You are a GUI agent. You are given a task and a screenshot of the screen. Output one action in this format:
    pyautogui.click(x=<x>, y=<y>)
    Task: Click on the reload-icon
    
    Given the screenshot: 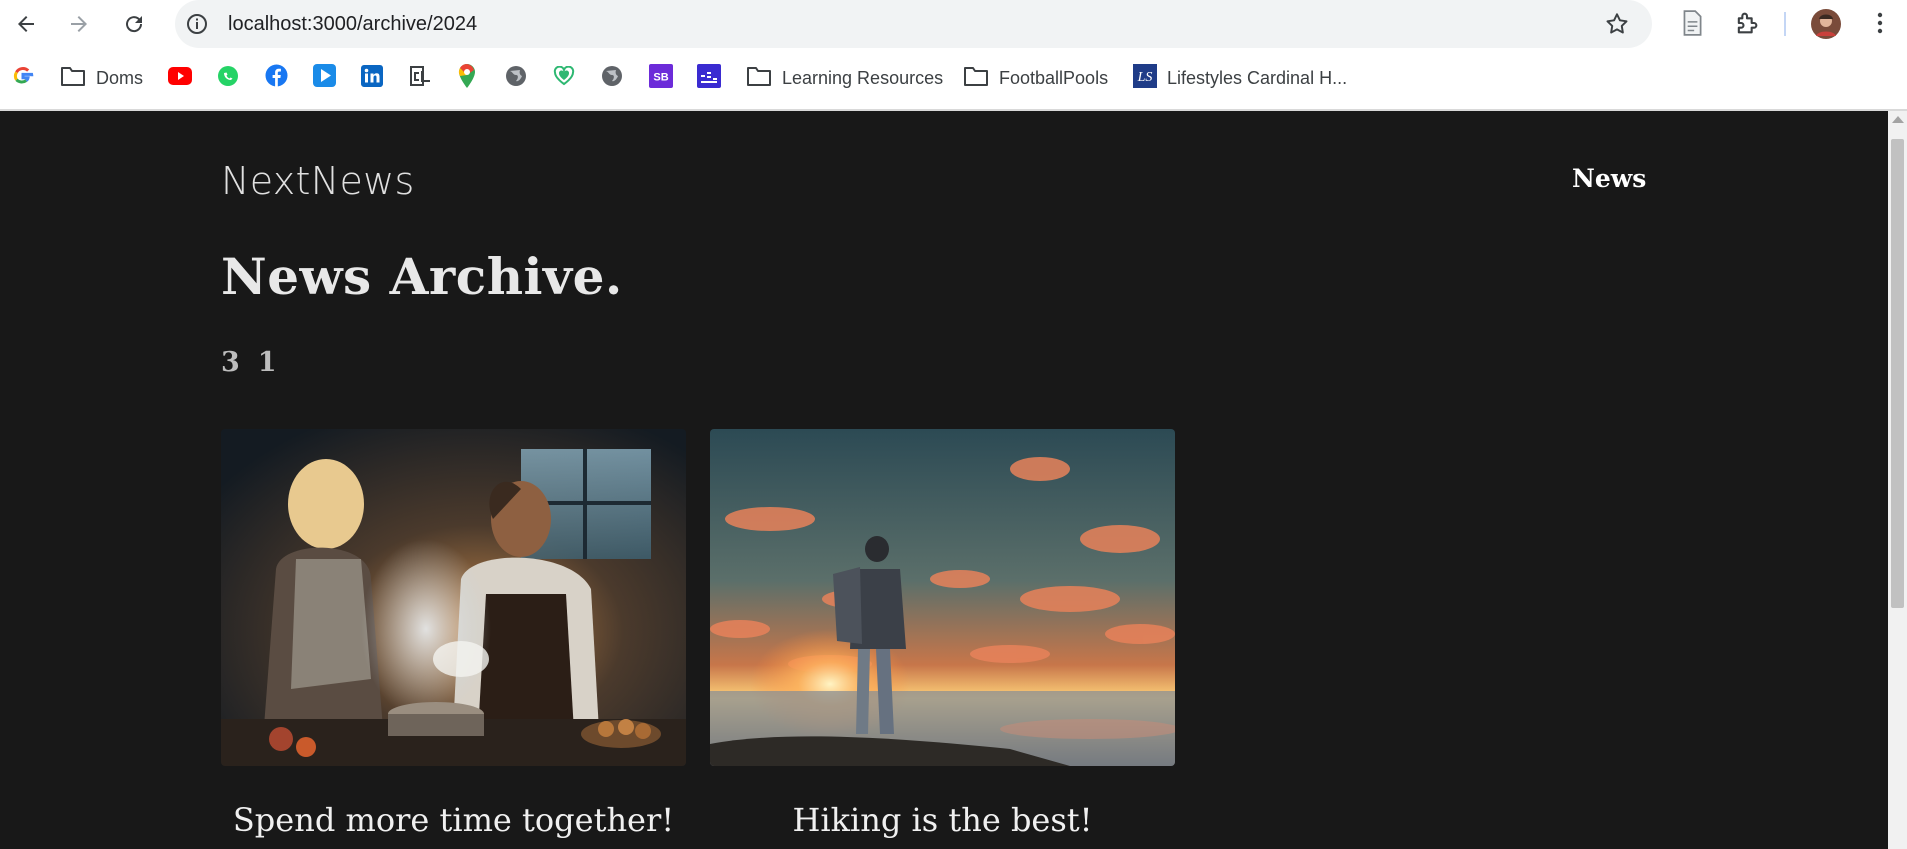 What is the action you would take?
    pyautogui.click(x=134, y=24)
    